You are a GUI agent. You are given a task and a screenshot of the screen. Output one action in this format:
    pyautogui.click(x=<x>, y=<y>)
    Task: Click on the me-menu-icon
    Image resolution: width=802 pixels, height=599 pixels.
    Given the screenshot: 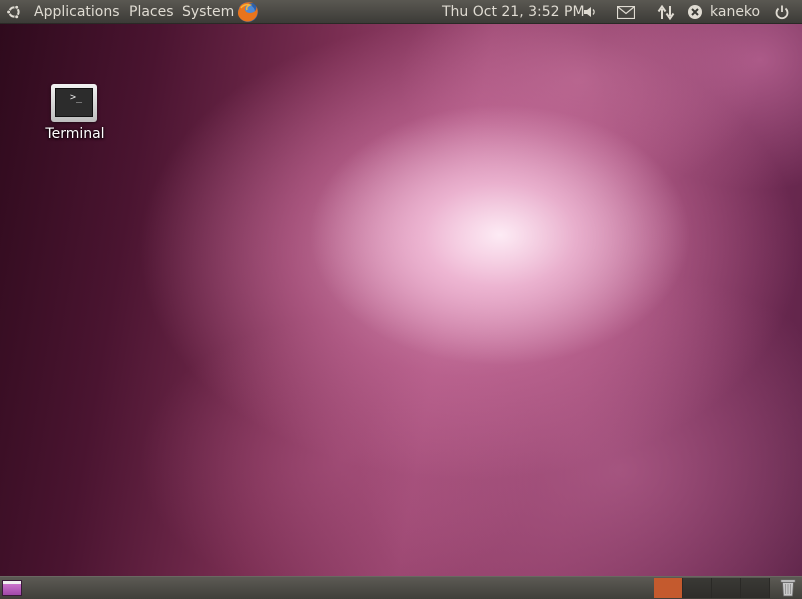 What is the action you would take?
    pyautogui.click(x=695, y=14)
    